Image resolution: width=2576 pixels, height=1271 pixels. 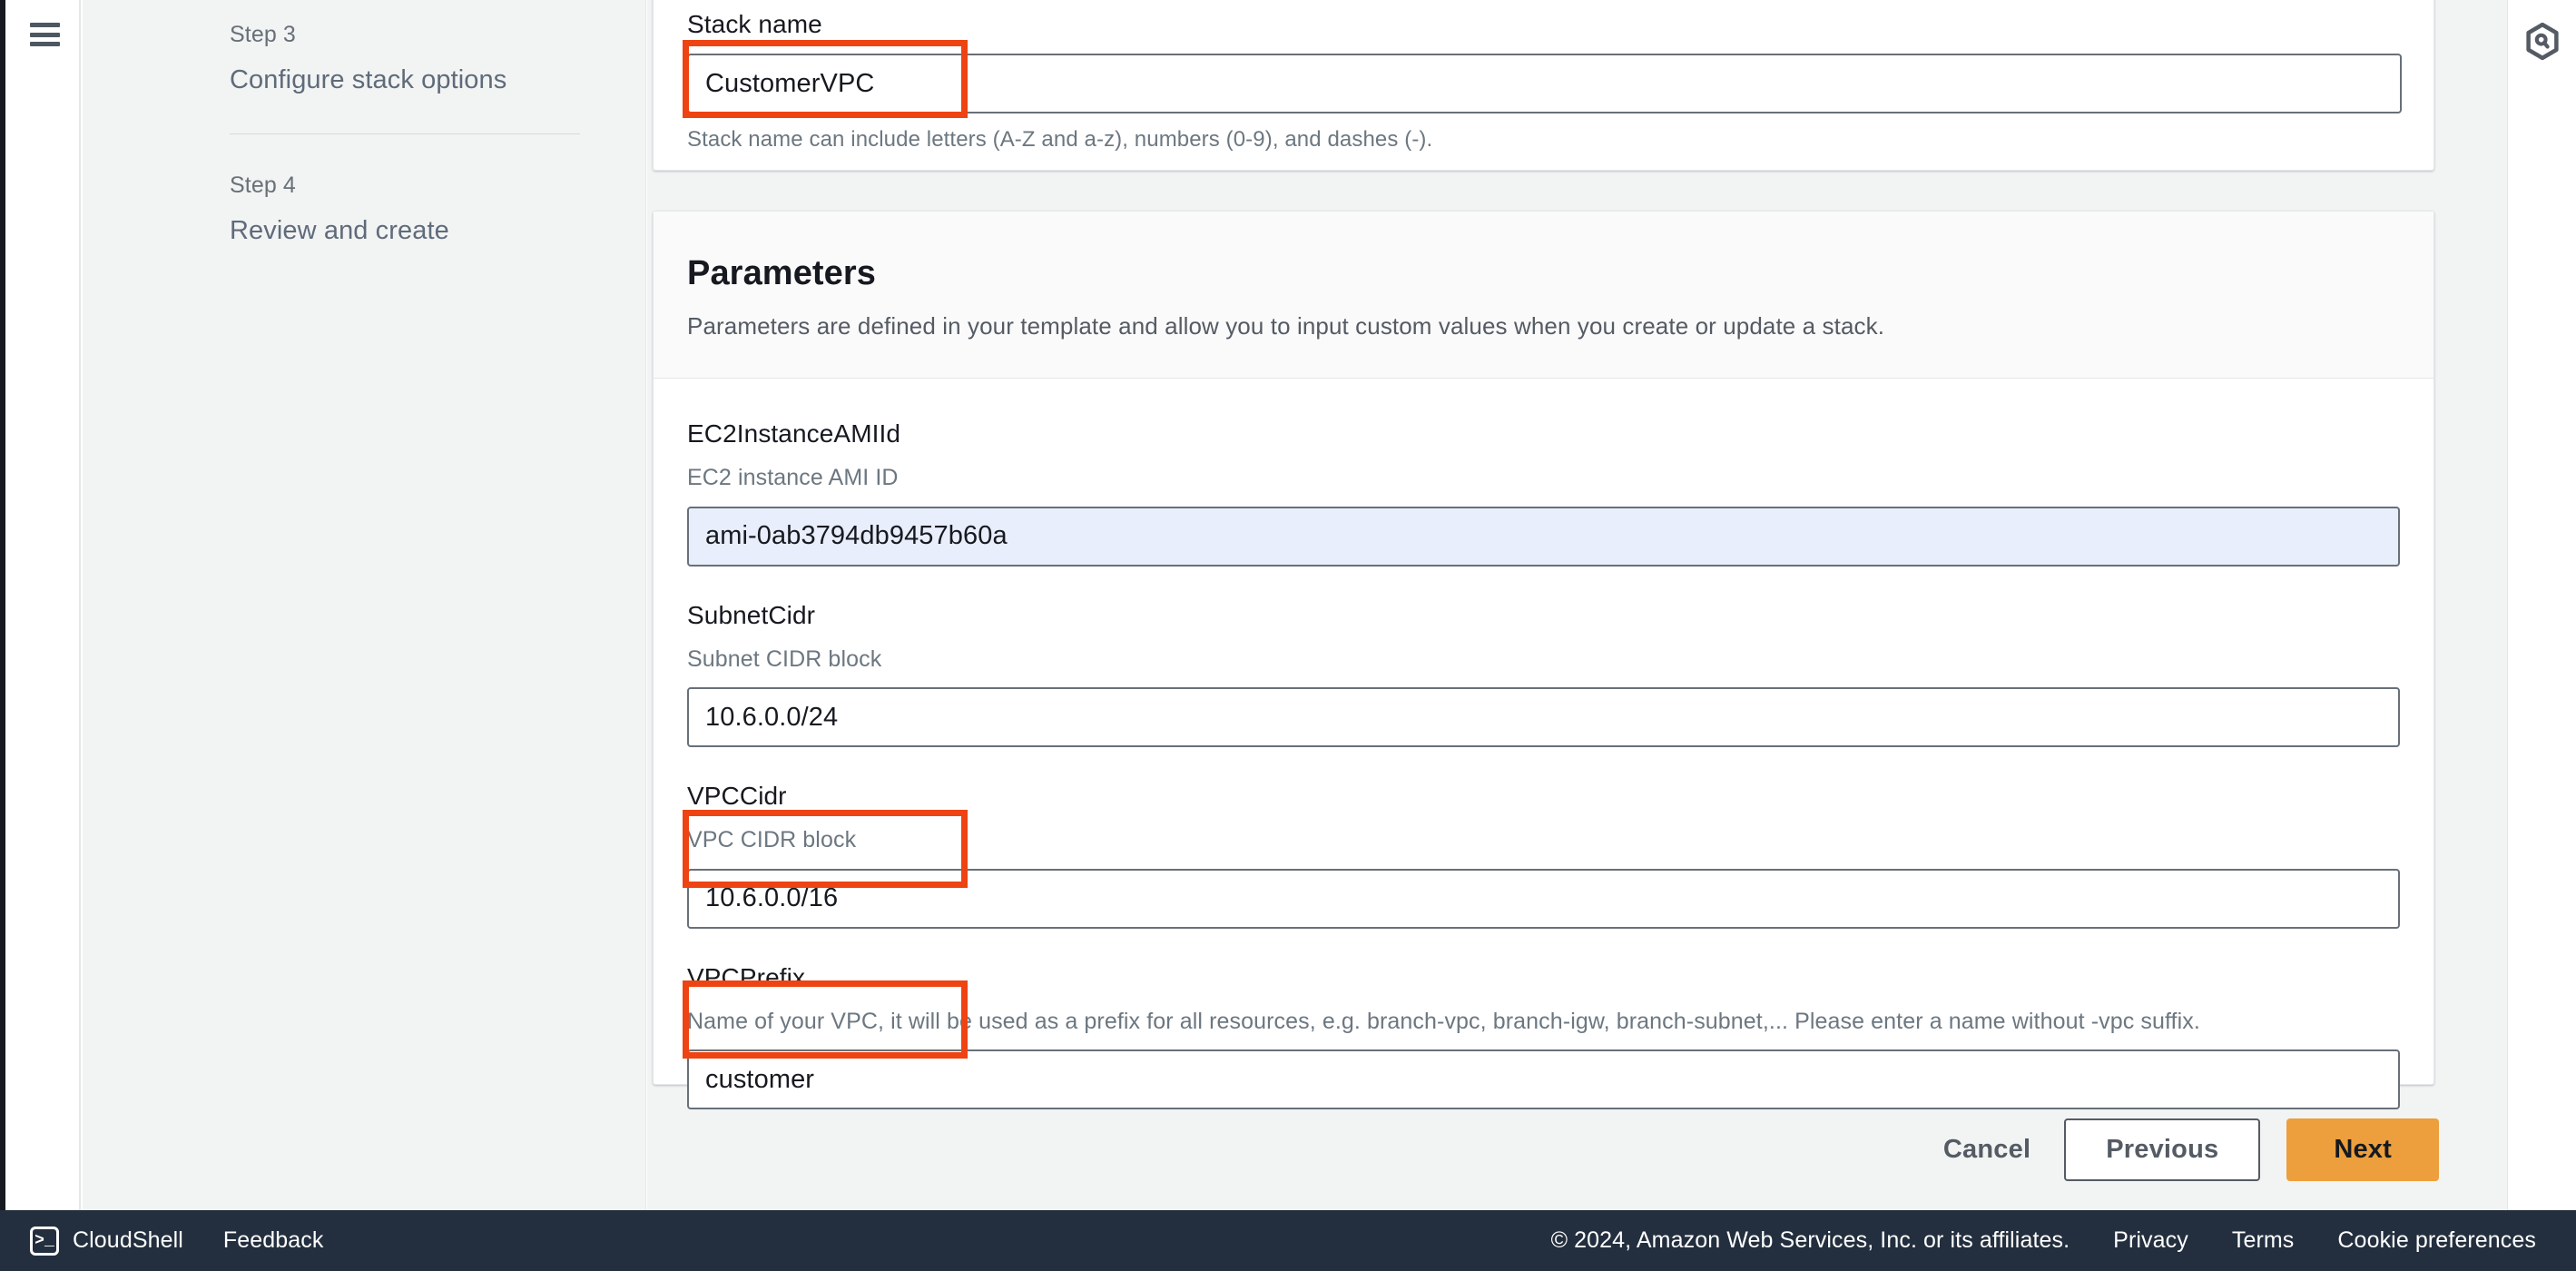 I want to click on footer-left-group: >_ CloudShell Feedback, so click(x=162, y=1241).